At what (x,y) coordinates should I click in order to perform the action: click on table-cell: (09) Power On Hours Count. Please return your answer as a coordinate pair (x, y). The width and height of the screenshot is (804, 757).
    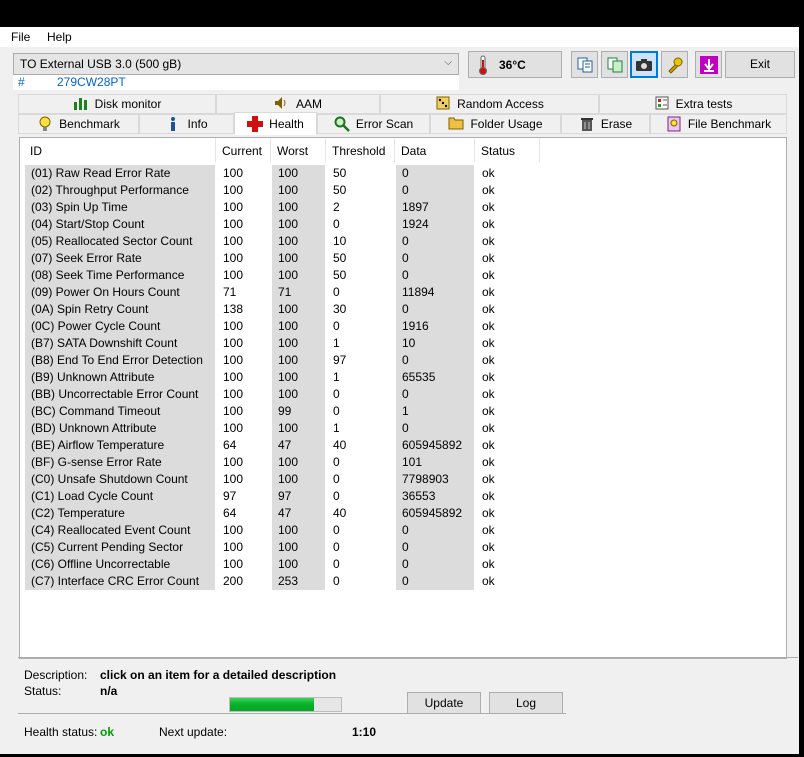
    Looking at the image, I should click on (120, 292).